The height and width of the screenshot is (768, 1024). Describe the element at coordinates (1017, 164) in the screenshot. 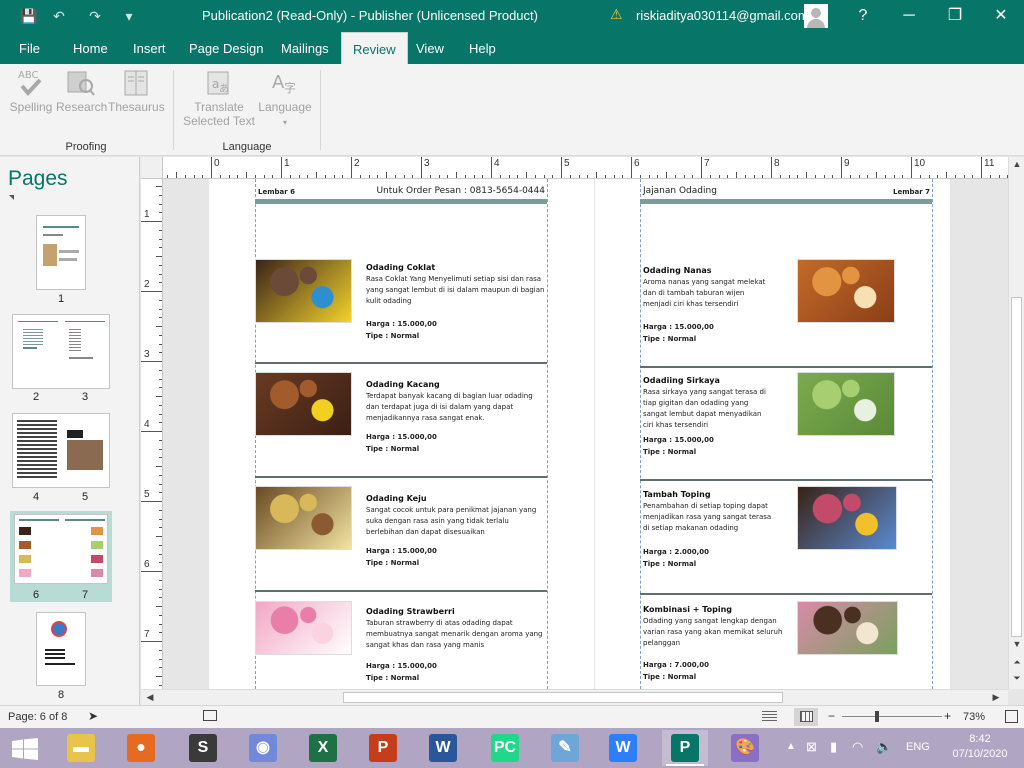

I see `scroll-up-arrow-icon: ▲` at that location.